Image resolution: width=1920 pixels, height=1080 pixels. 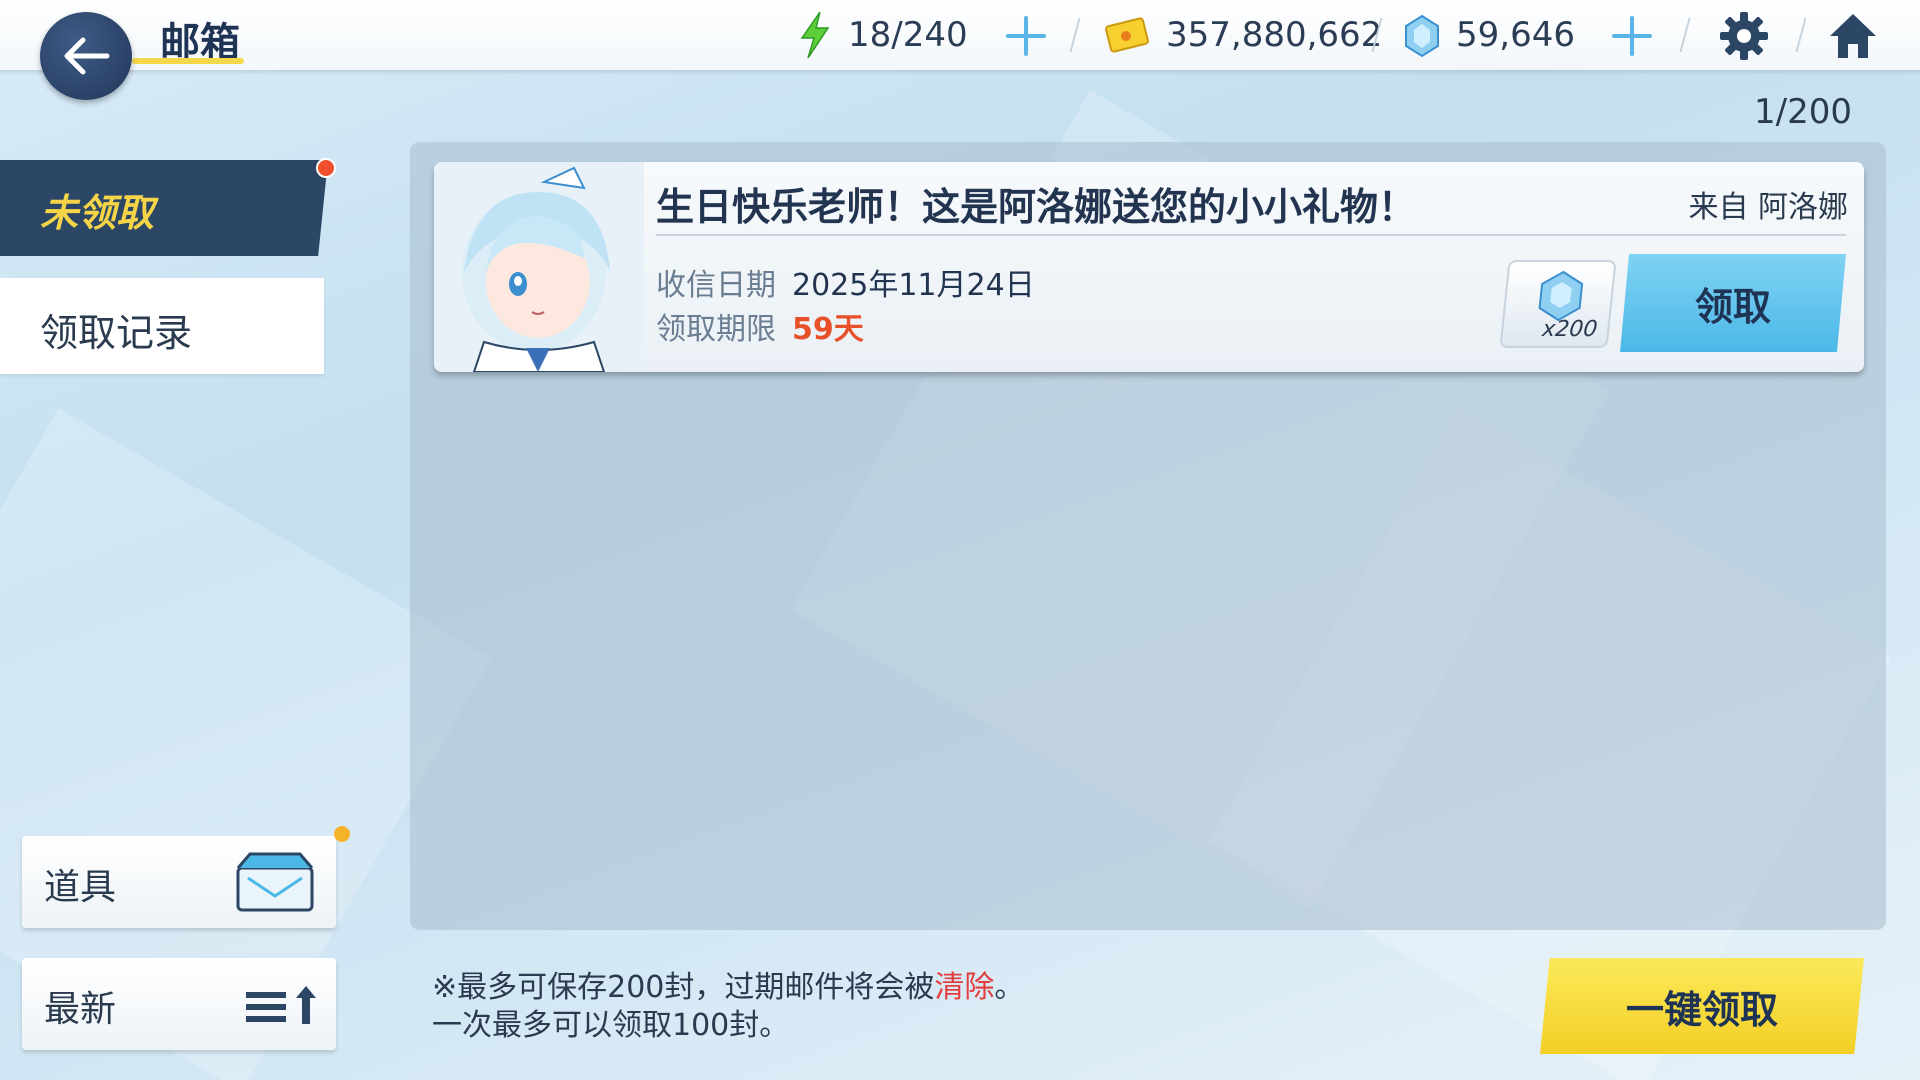 I want to click on sort-label: 最新, so click(x=80, y=1009).